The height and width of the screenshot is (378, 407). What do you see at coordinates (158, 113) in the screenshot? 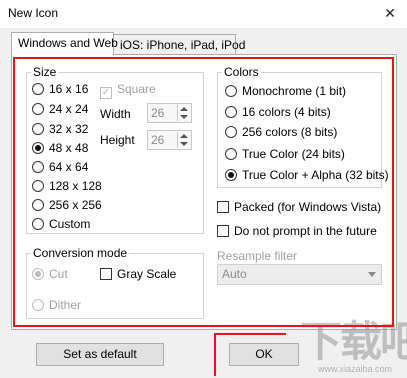
I see `width-value: 26` at bounding box center [158, 113].